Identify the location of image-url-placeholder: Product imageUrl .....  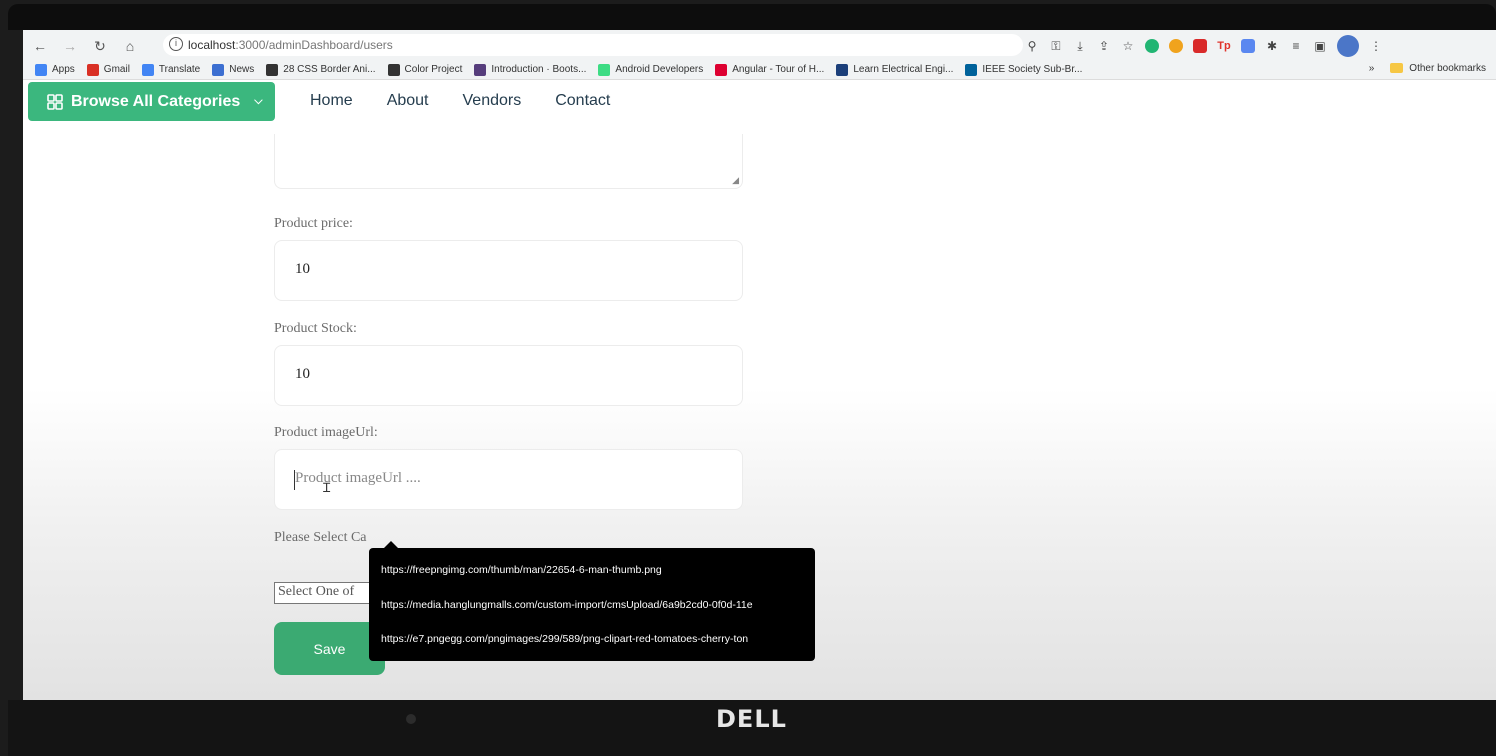
(358, 478).